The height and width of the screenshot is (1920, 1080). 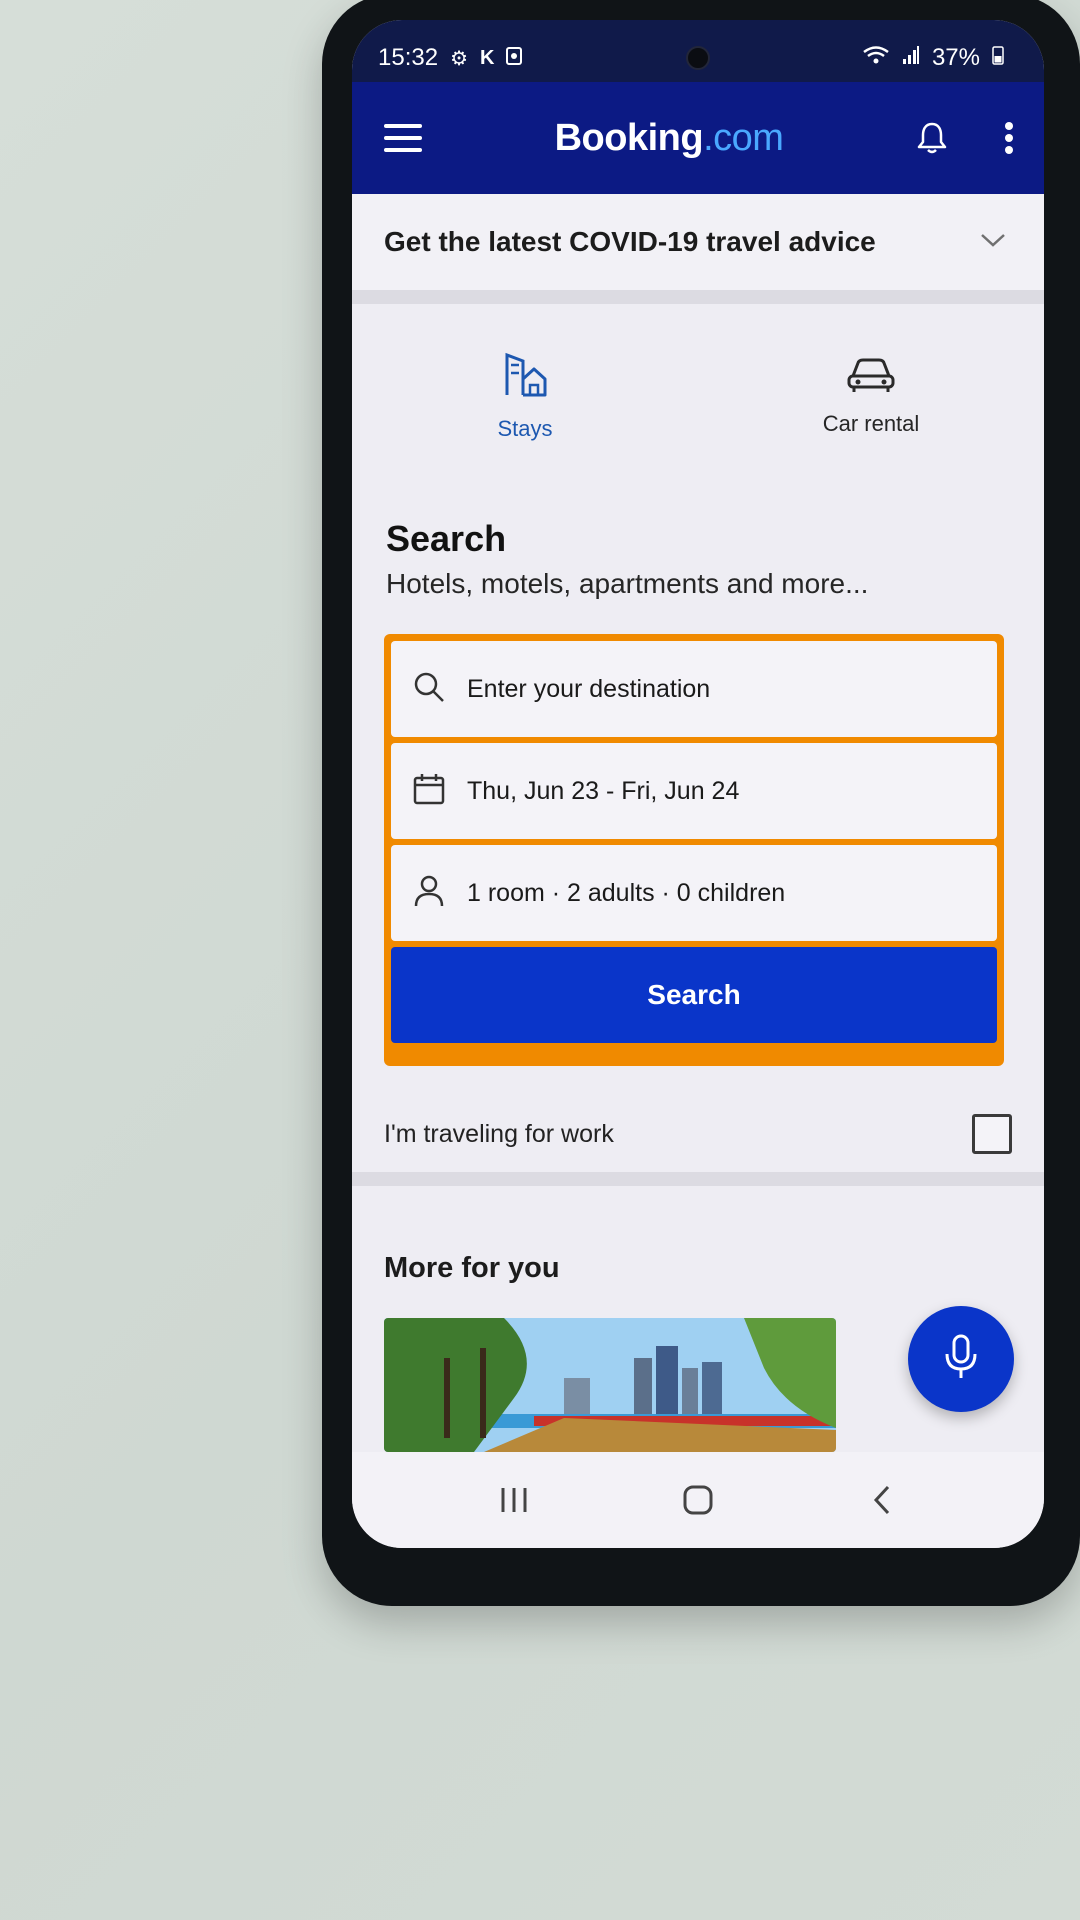 I want to click on tab-stays: Stays, so click(x=525, y=395).